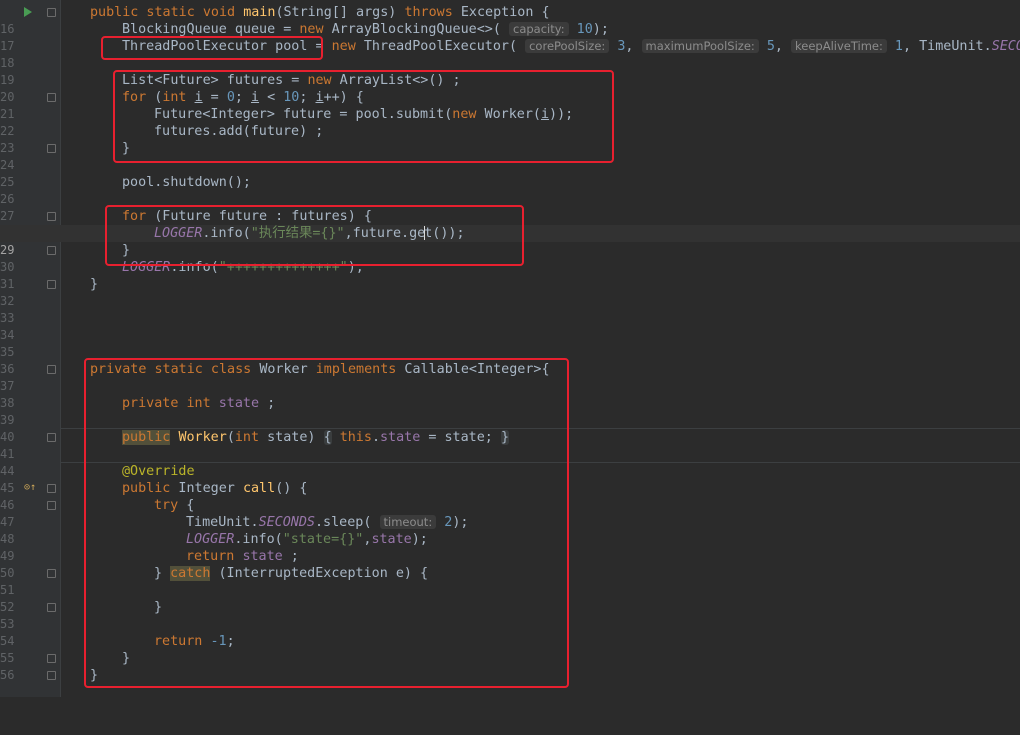 Image resolution: width=1020 pixels, height=735 pixels. I want to click on code-token: pool.shutdown();, so click(186, 182).